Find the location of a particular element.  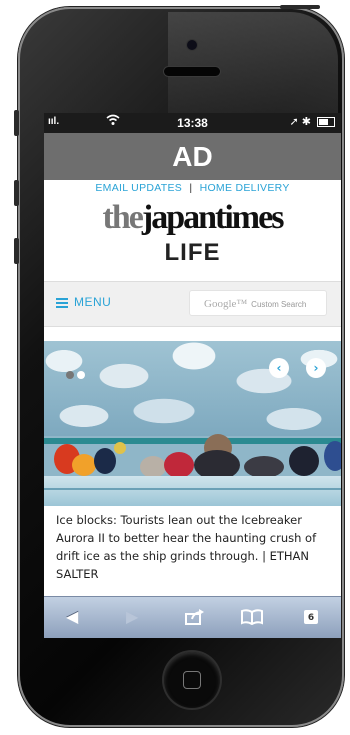

hamburger-icon is located at coordinates (62, 303).